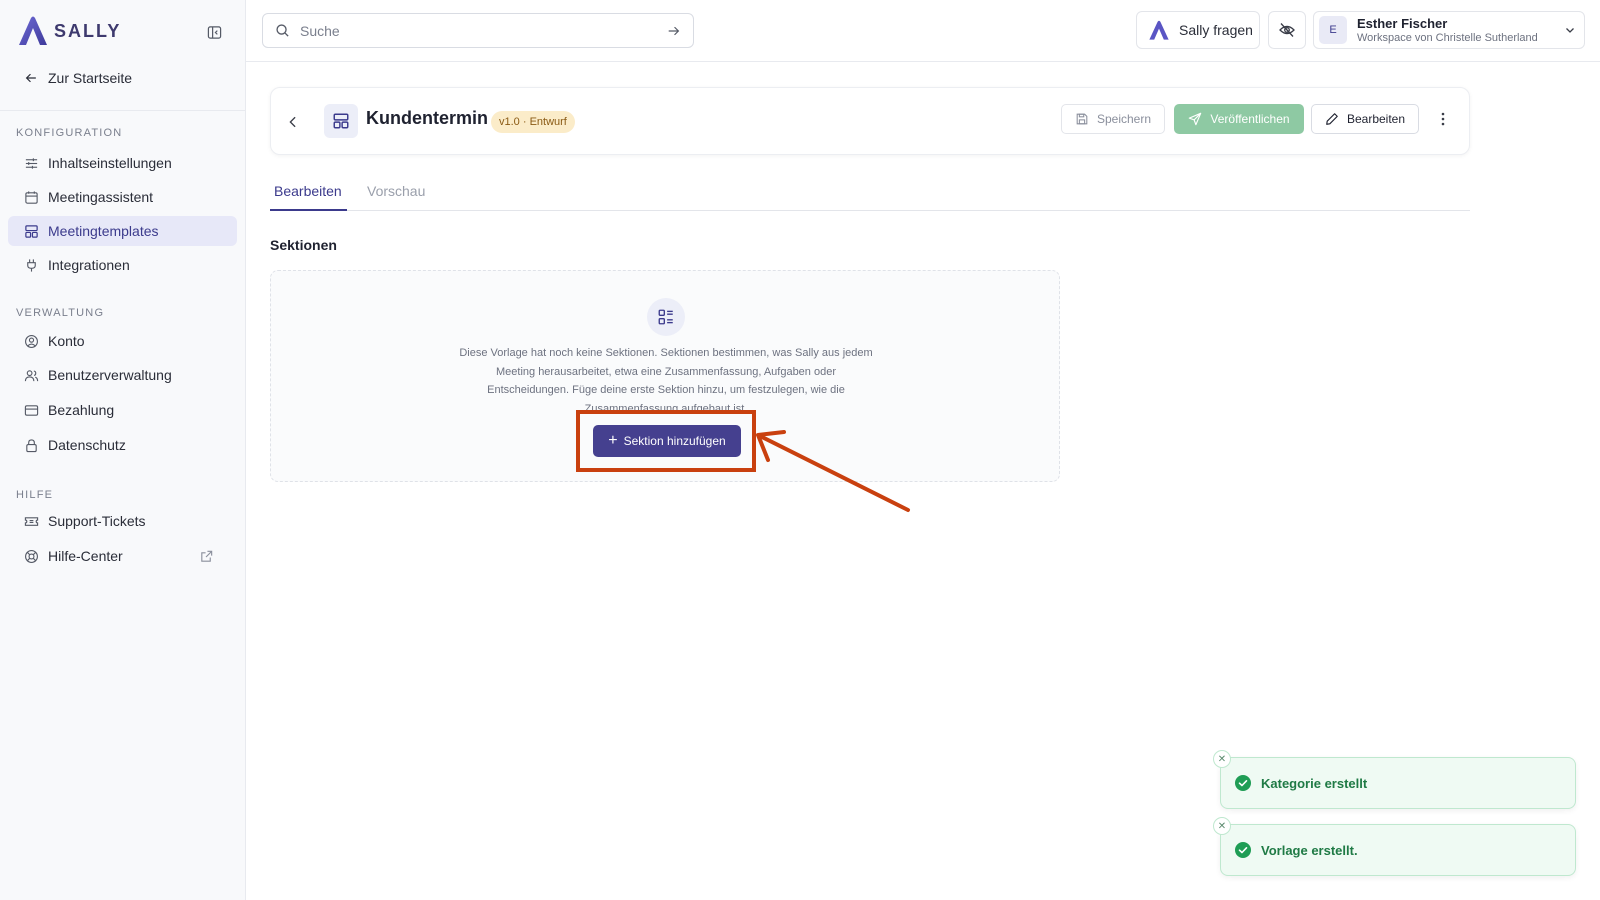 The width and height of the screenshot is (1600, 900). Describe the element at coordinates (90, 78) in the screenshot. I see `home-link-label: Zur Startseite` at that location.